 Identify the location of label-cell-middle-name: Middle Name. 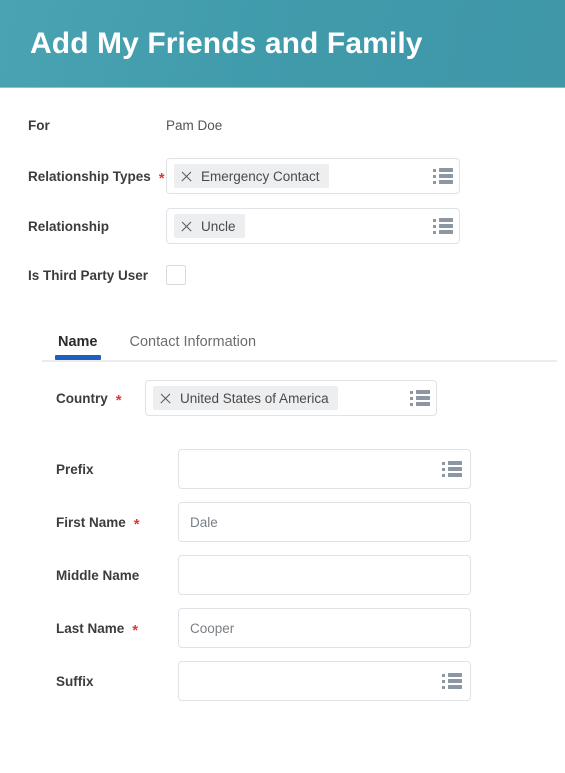
(89, 575).